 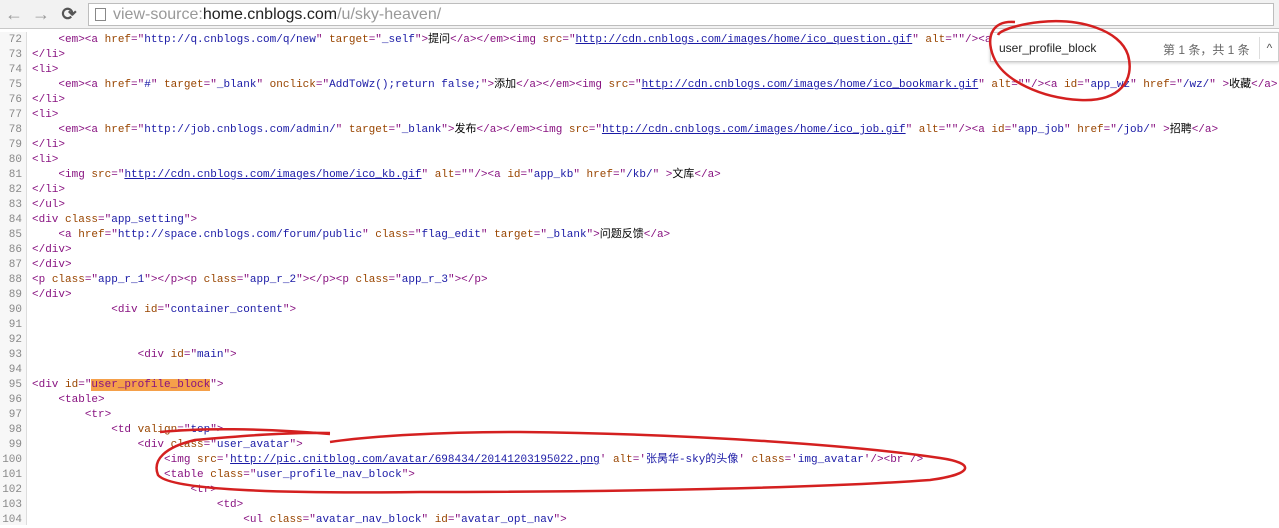 I want to click on attribute-value: /kb/, so click(x=639, y=175).